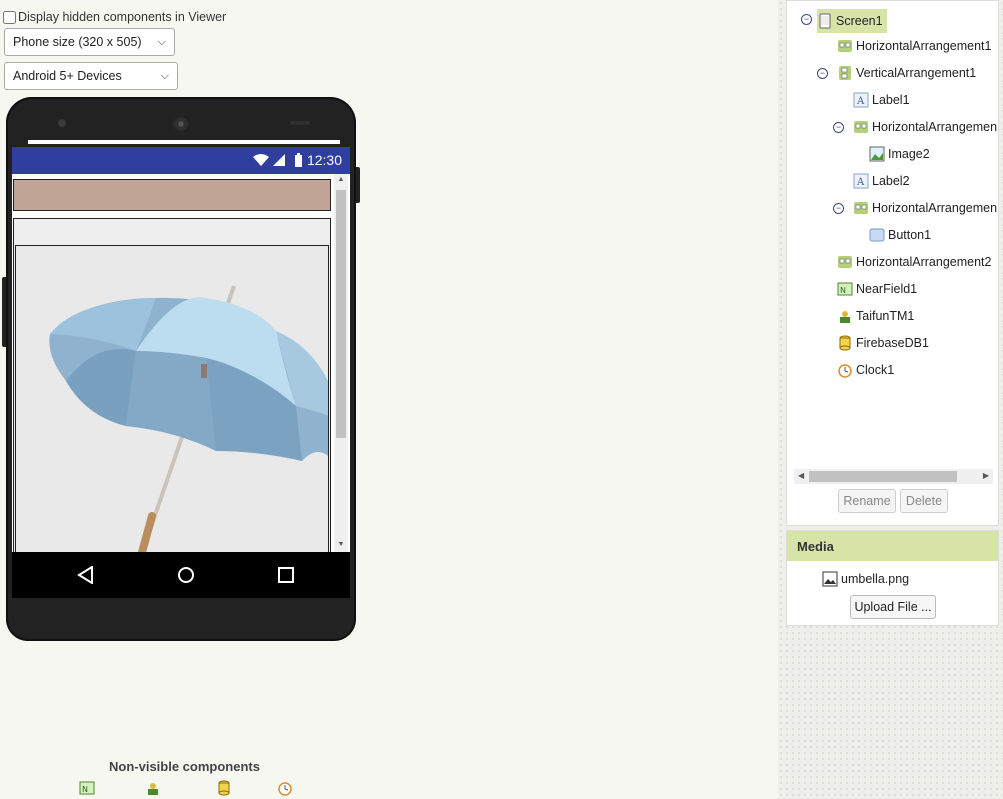 Image resolution: width=1003 pixels, height=799 pixels. What do you see at coordinates (186, 575) in the screenshot?
I see `home-icon` at bounding box center [186, 575].